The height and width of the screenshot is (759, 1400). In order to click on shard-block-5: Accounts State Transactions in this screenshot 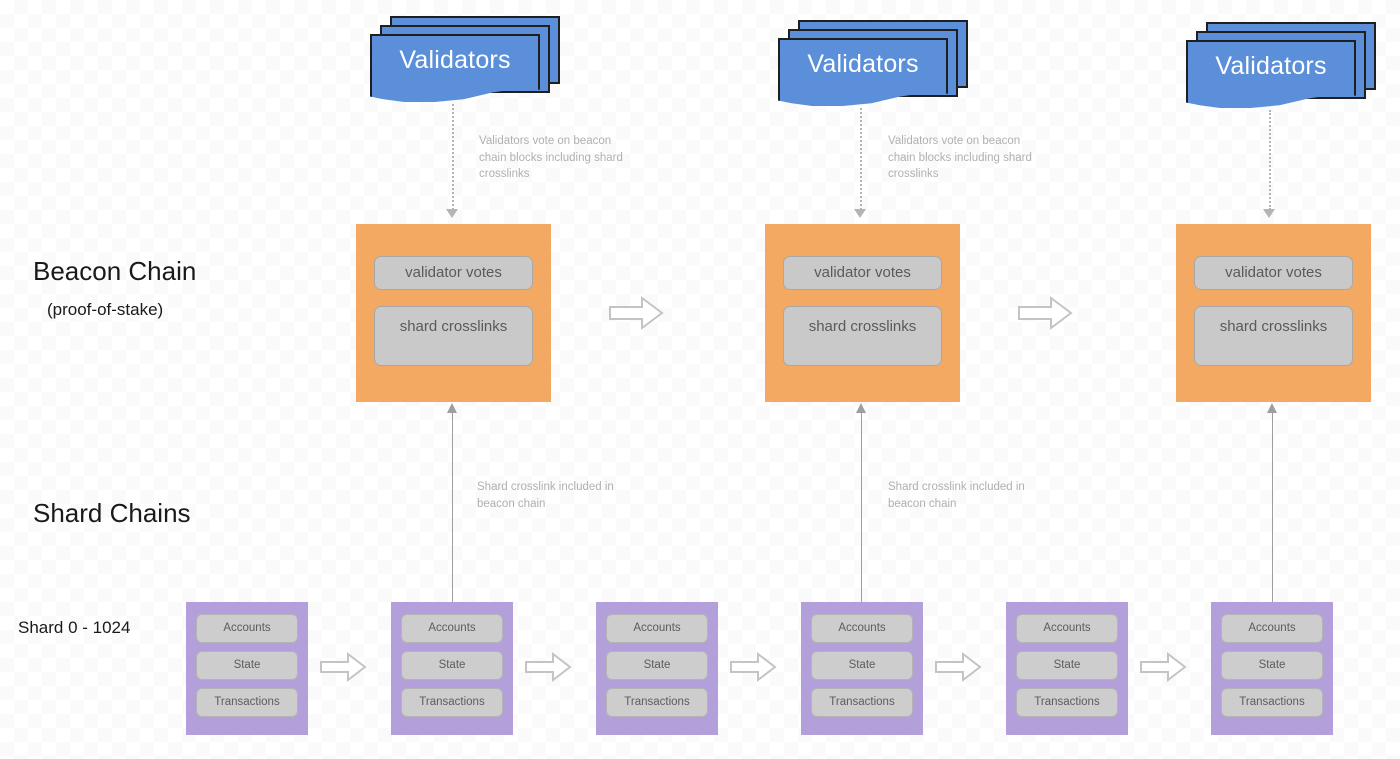, I will do `click(1067, 668)`.